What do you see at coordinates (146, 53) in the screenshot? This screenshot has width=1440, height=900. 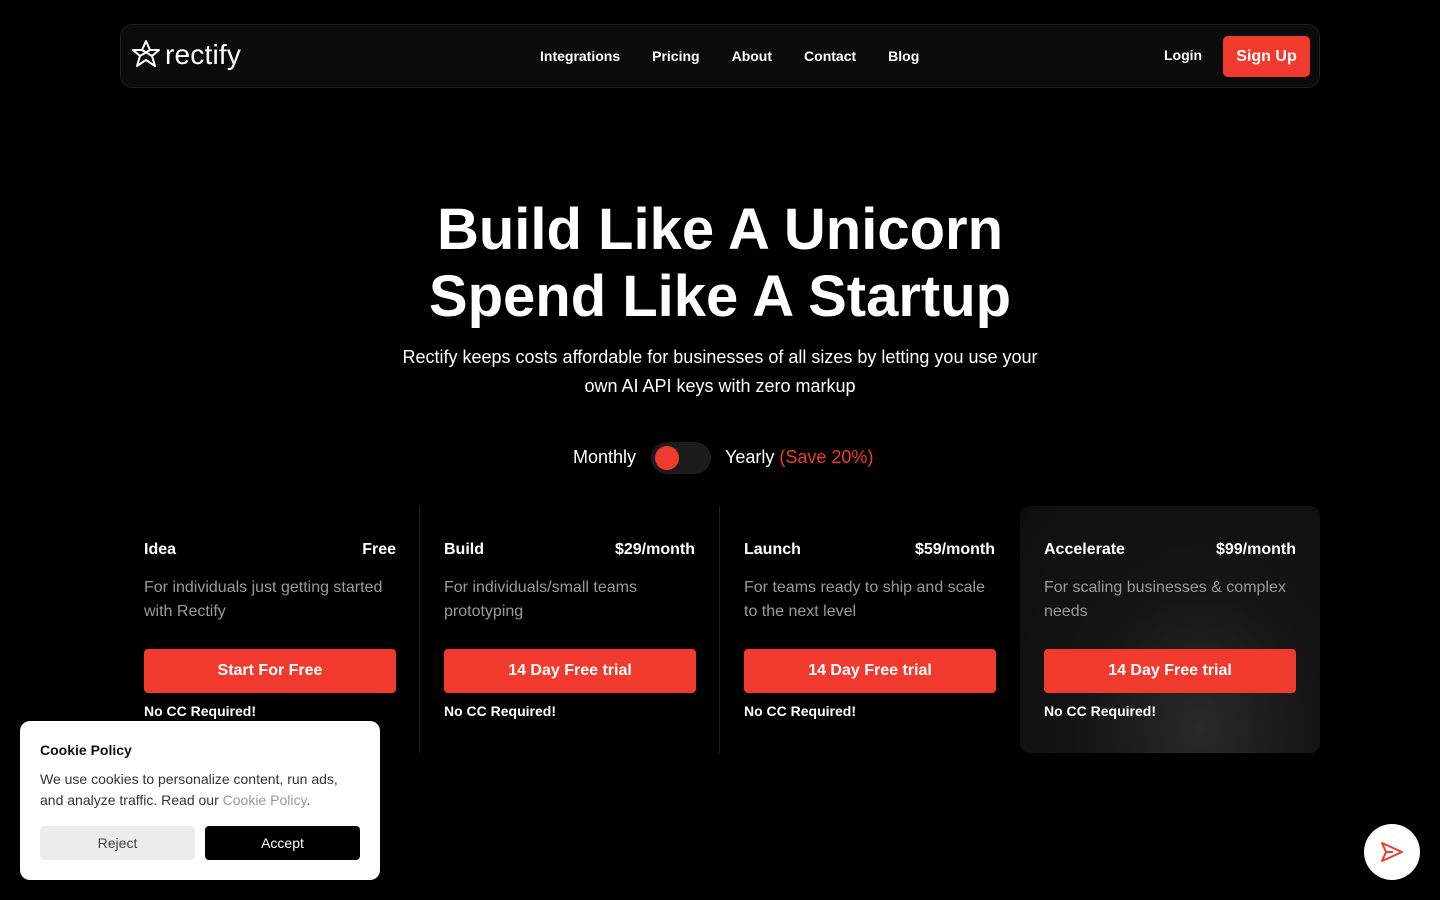 I see `rectify-star-logo-icon` at bounding box center [146, 53].